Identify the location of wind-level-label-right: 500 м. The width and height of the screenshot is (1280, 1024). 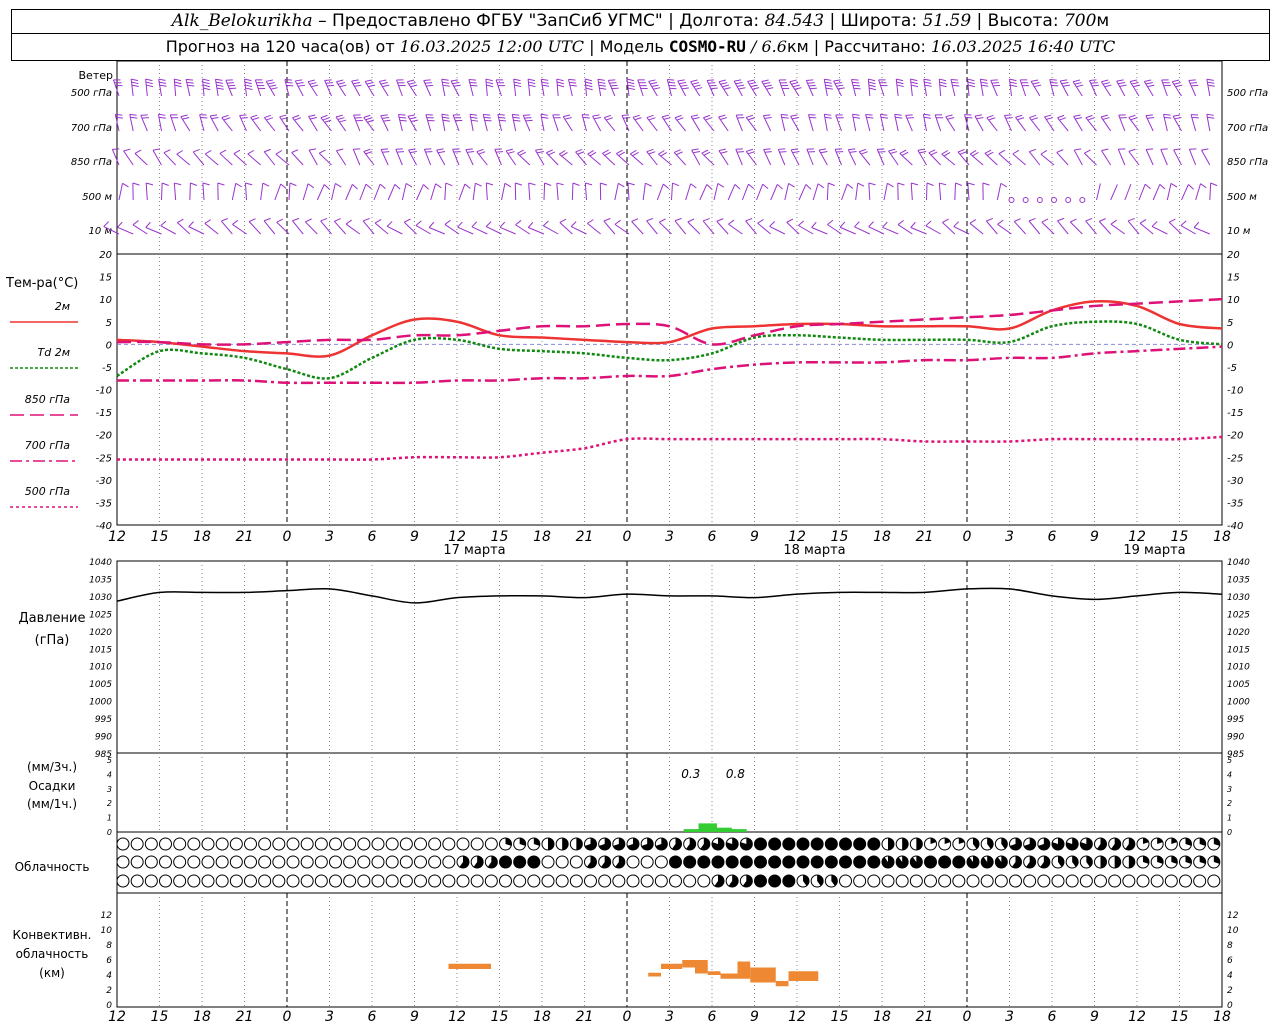
(1242, 197).